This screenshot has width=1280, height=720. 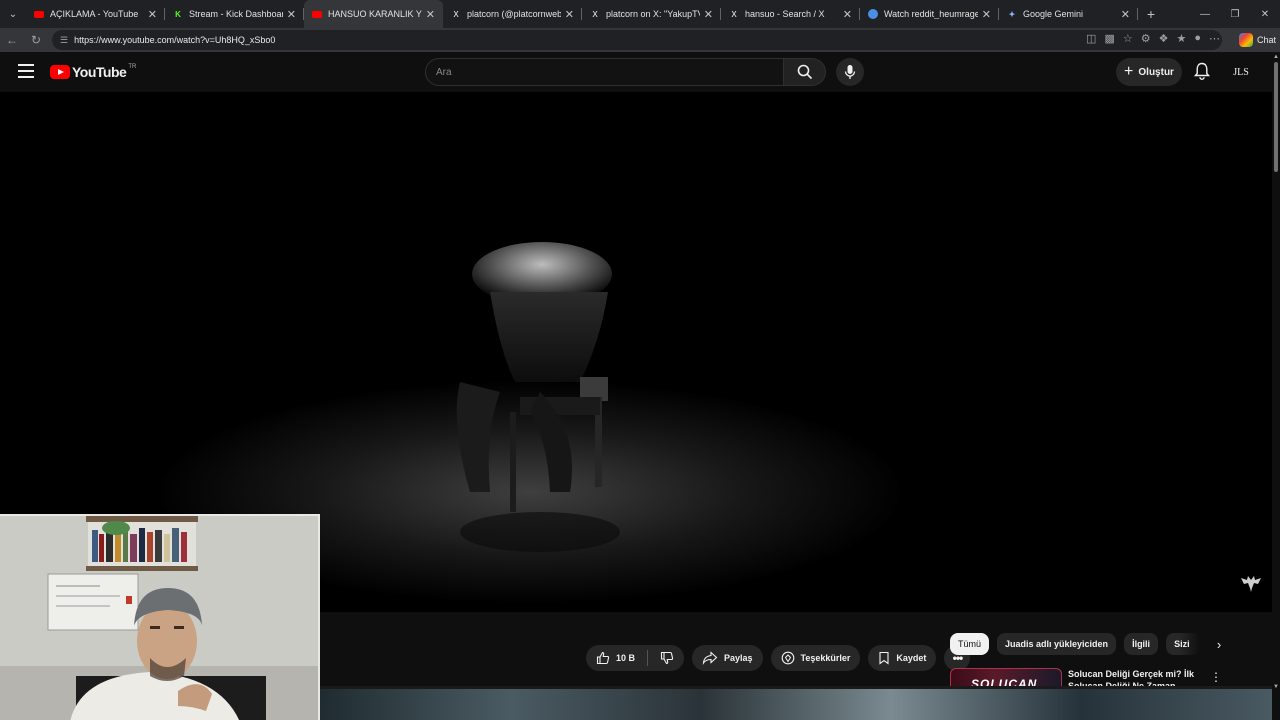 I want to click on bat-cursor-icon, so click(x=1251, y=584).